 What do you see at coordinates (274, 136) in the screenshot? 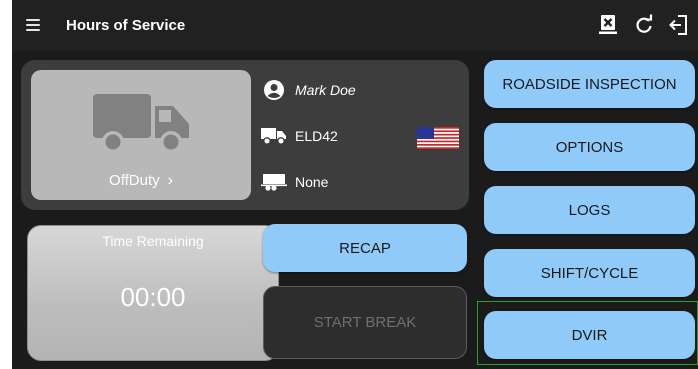
I see `vehicle-truck-icon` at bounding box center [274, 136].